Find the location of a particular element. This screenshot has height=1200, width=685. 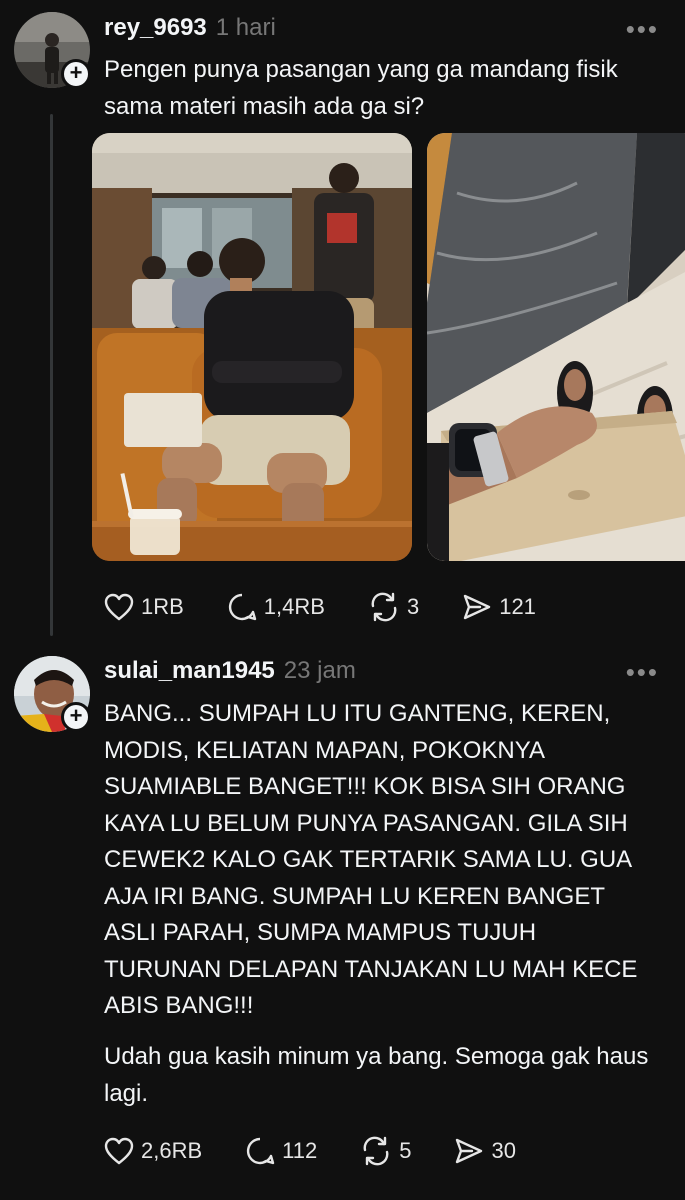

share-count: 121 is located at coordinates (517, 606).